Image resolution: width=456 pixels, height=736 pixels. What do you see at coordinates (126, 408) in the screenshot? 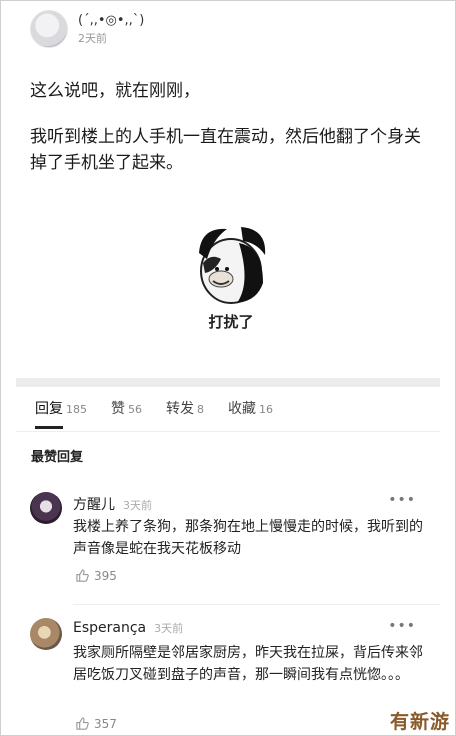
I see `tab-likes: 赞 56` at bounding box center [126, 408].